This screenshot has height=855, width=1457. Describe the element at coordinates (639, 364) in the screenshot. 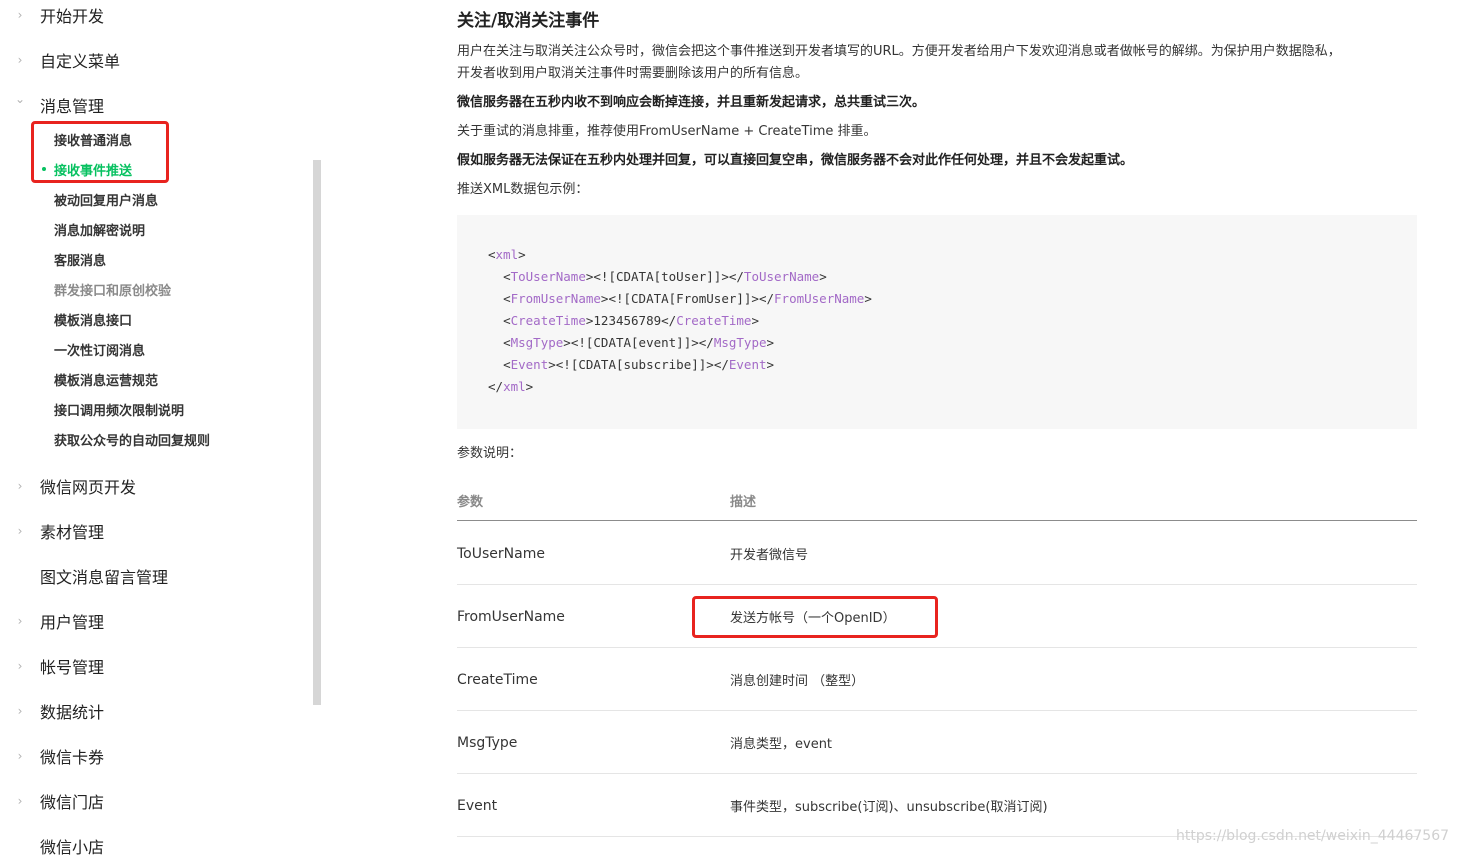

I see `code-line: <Event><![CDATA[subscribe]]></Event>` at that location.